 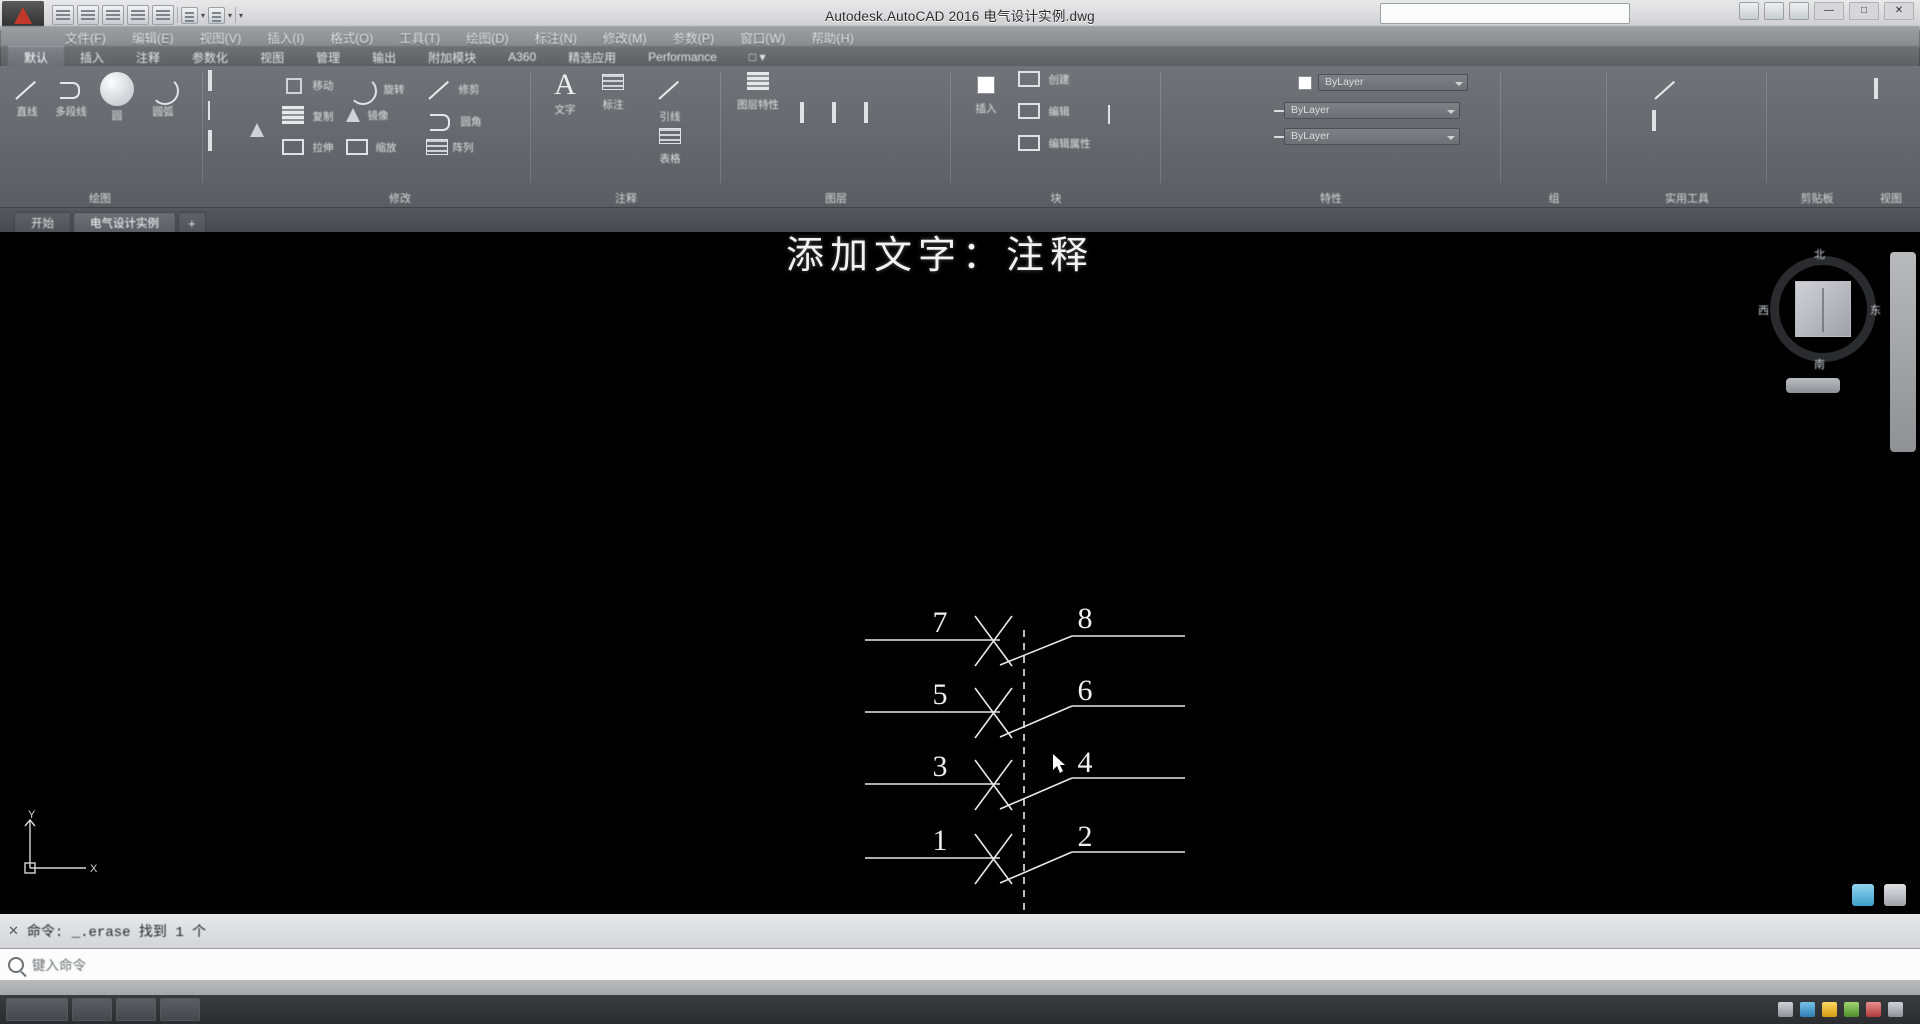 What do you see at coordinates (1823, 309) in the screenshot?
I see `viewcube-cube` at bounding box center [1823, 309].